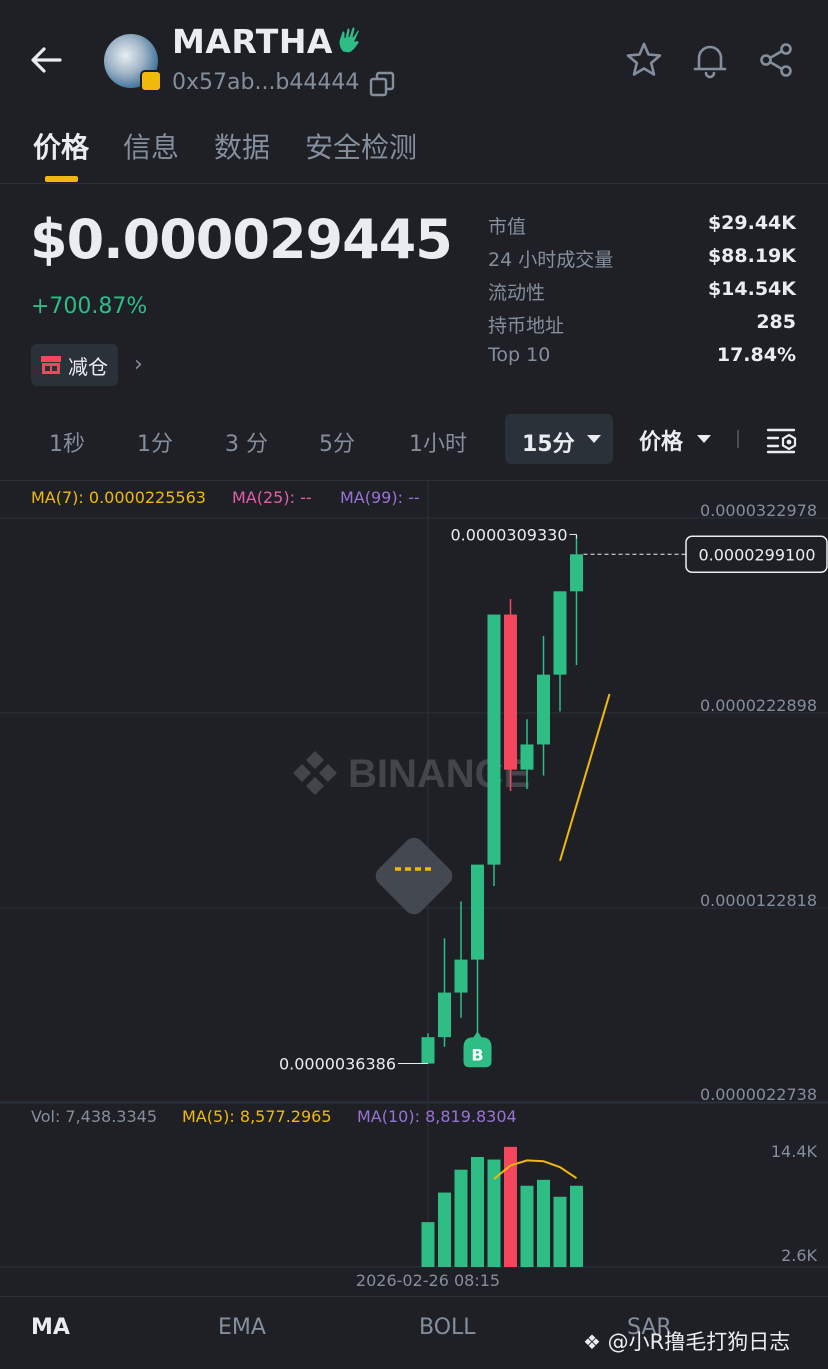  Describe the element at coordinates (477, 1054) in the screenshot. I see `buy-marker-label: B` at that location.